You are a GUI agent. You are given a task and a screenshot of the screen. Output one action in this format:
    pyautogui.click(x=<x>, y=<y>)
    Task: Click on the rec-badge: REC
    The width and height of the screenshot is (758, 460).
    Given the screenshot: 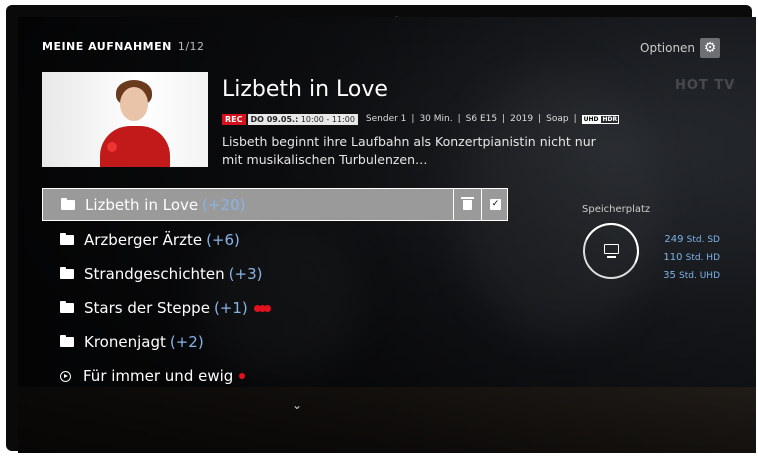 What is the action you would take?
    pyautogui.click(x=234, y=119)
    